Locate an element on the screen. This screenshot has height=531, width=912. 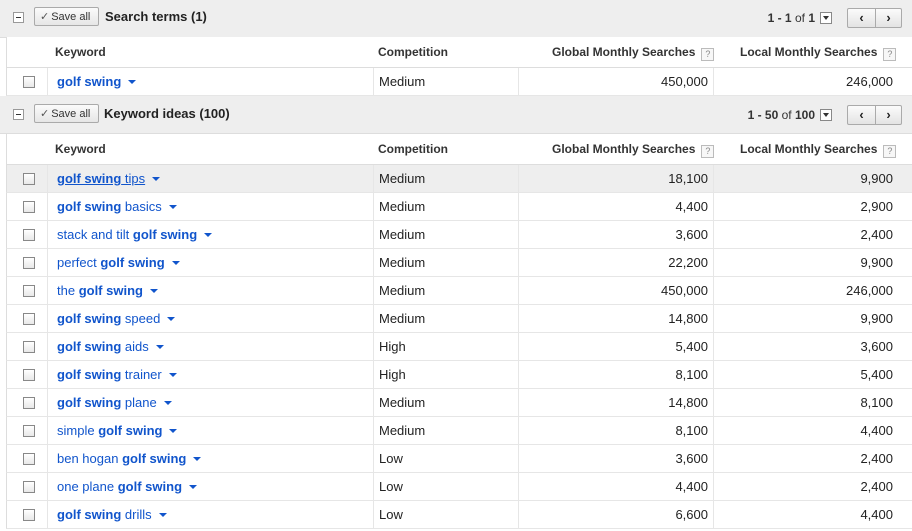
table-row: golf swing drills Low 6,600 4,400 is located at coordinates (459, 515).